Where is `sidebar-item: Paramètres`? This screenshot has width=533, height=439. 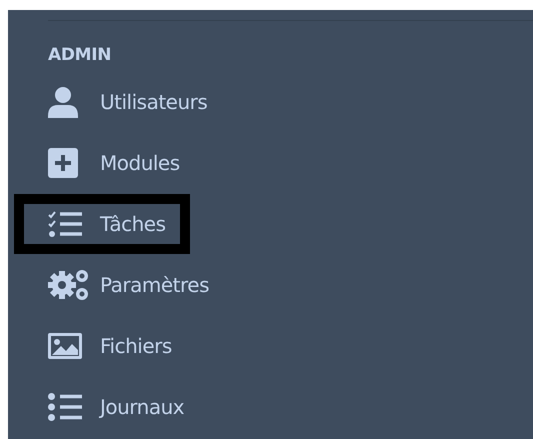
sidebar-item: Paramètres is located at coordinates (124, 284).